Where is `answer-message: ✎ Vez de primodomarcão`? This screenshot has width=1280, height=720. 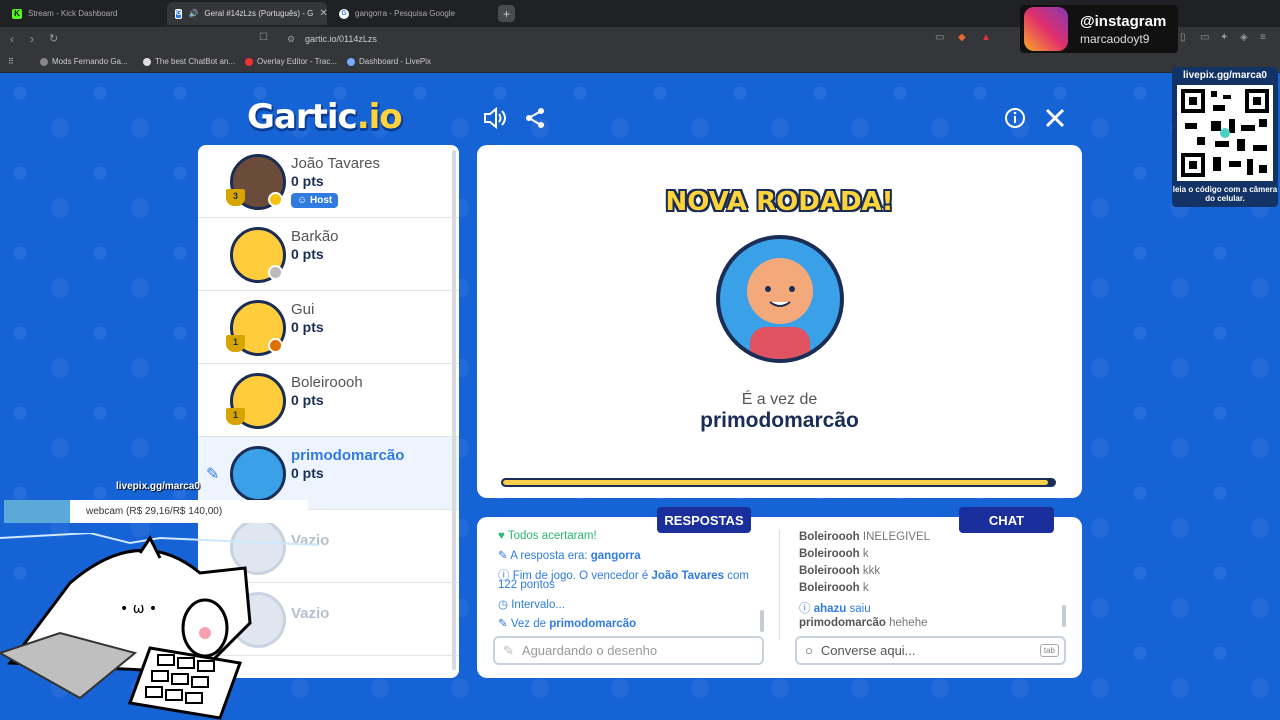 answer-message: ✎ Vez de primodomarcão is located at coordinates (567, 624).